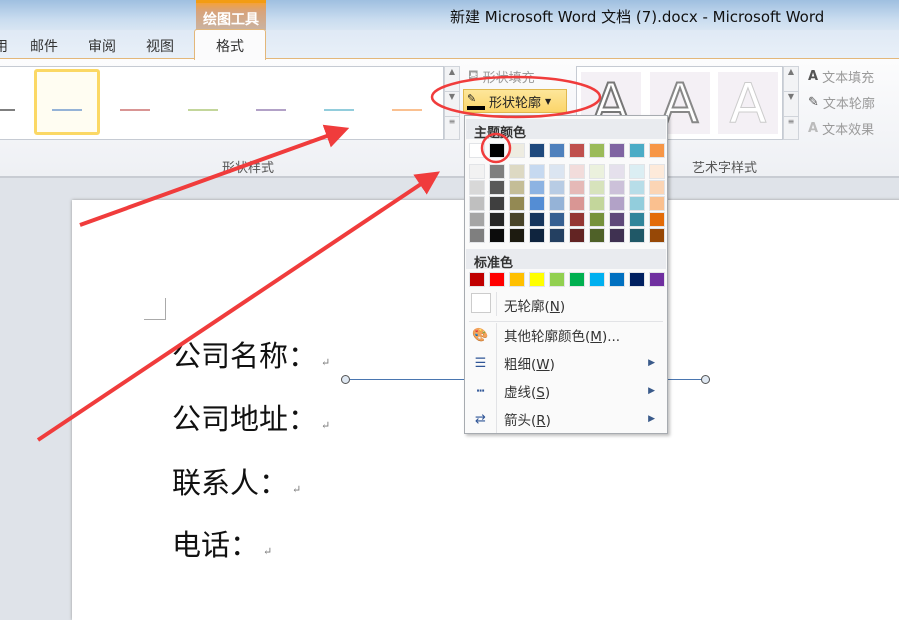 This screenshot has width=899, height=620. Describe the element at coordinates (230, 44) in the screenshot. I see `tab-format: 格式` at that location.